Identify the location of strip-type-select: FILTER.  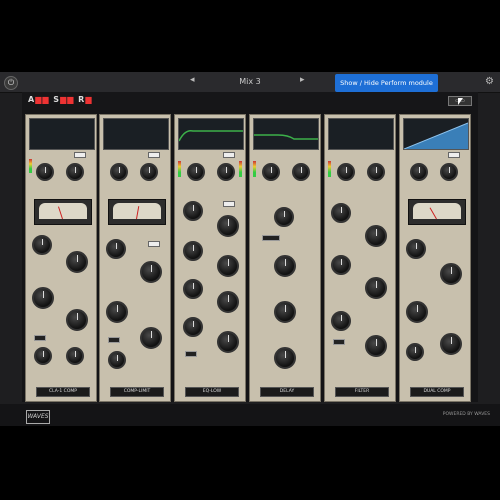
(362, 392).